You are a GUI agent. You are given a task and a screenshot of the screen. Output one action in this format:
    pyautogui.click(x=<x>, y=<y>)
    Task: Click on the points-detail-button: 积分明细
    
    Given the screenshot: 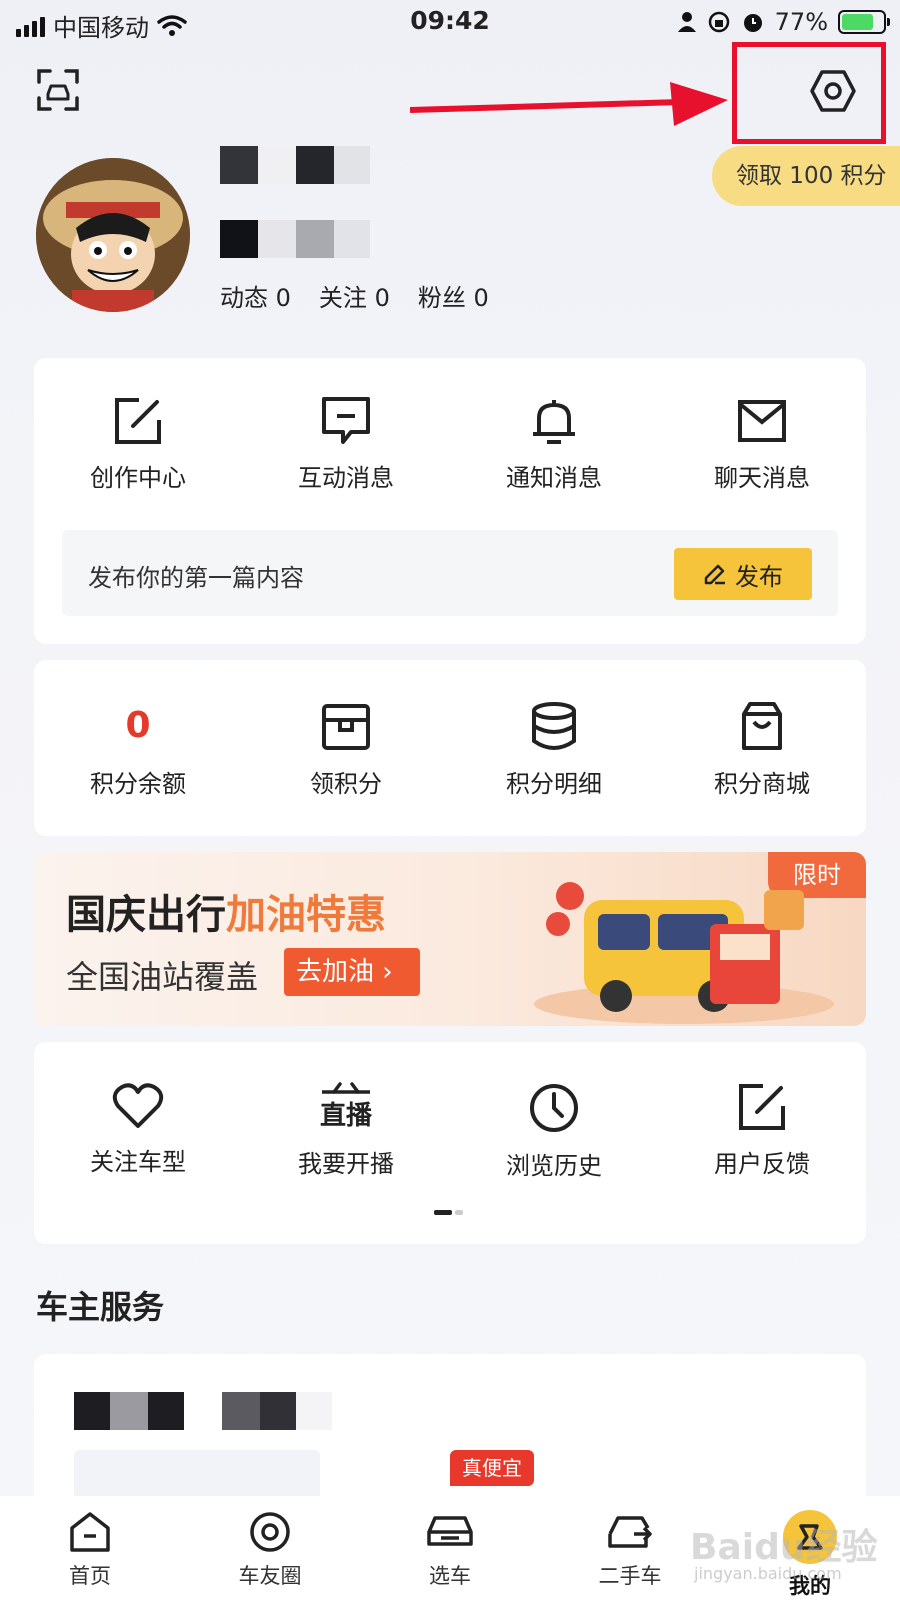 What is the action you would take?
    pyautogui.click(x=554, y=749)
    